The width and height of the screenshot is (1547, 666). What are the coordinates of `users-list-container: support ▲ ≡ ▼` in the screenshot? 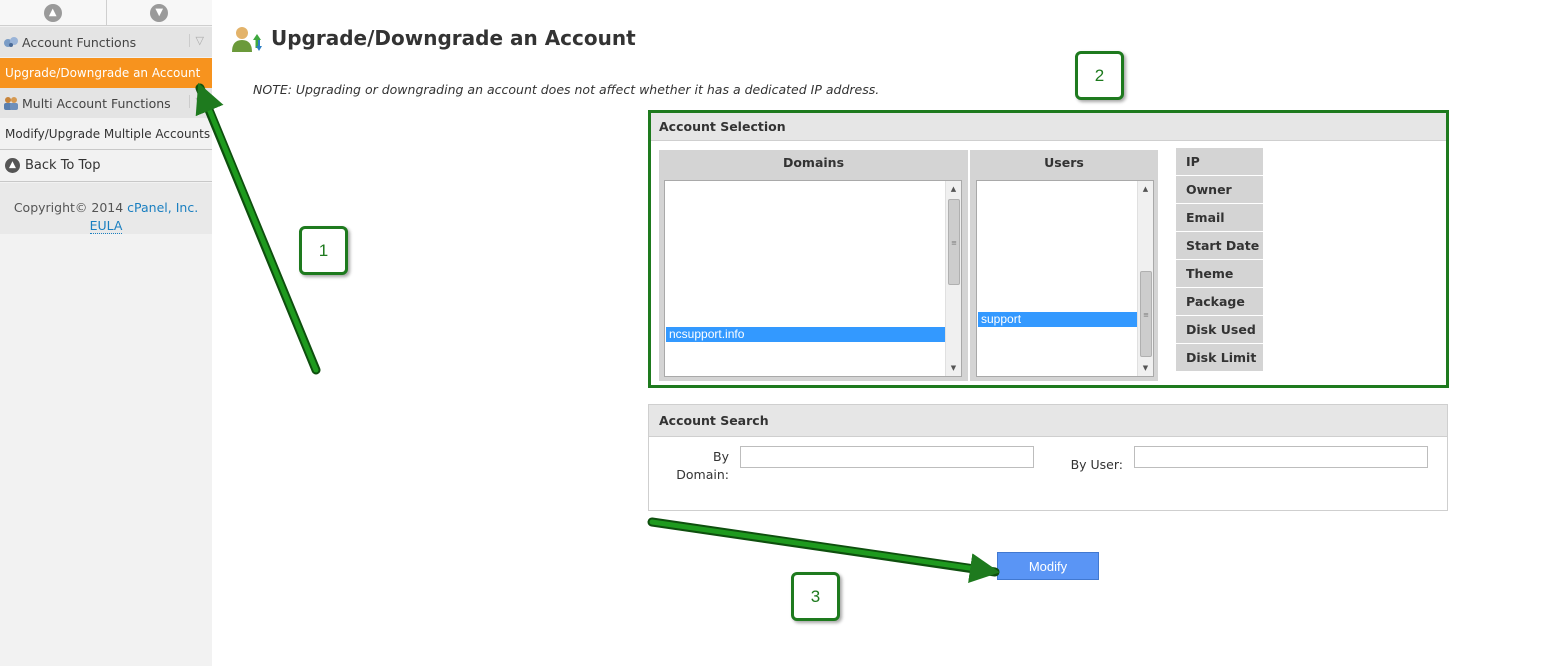 It's located at (1064, 278).